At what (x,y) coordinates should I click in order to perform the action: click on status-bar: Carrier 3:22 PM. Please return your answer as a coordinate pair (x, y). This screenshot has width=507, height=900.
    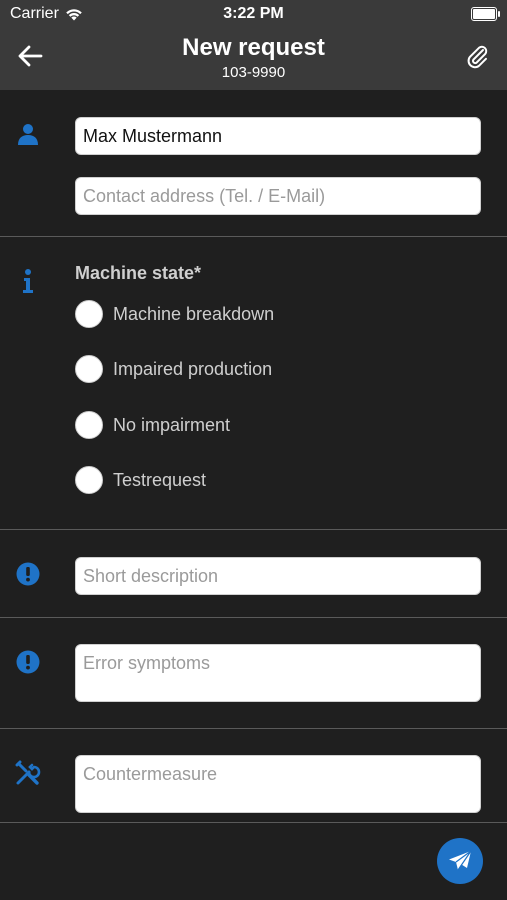
    Looking at the image, I should click on (253, 14).